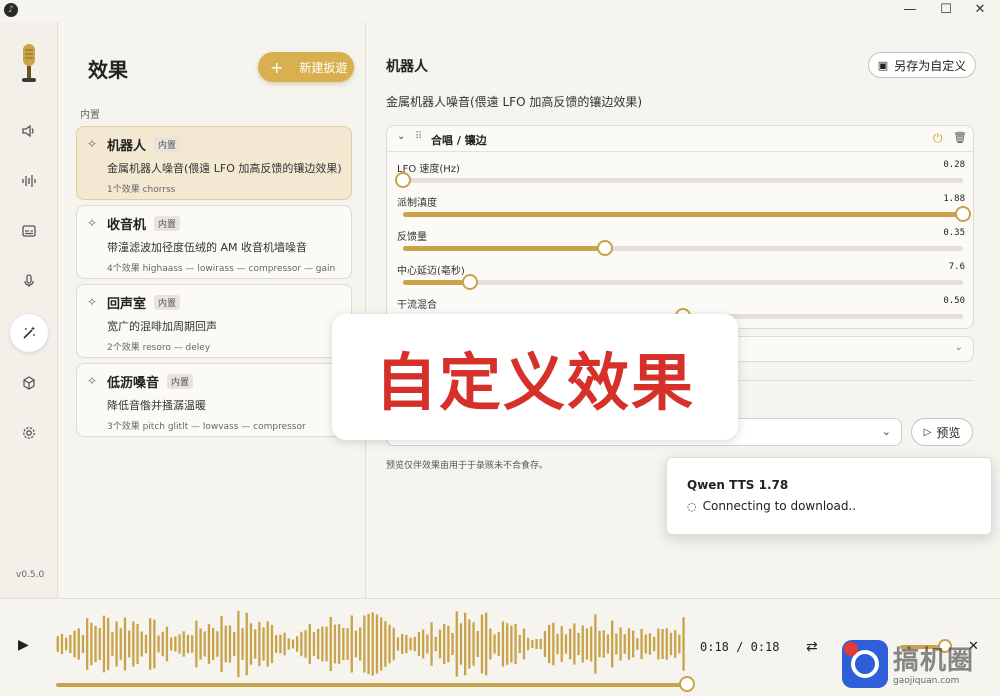  I want to click on window-close-button: ✕, so click(980, 10).